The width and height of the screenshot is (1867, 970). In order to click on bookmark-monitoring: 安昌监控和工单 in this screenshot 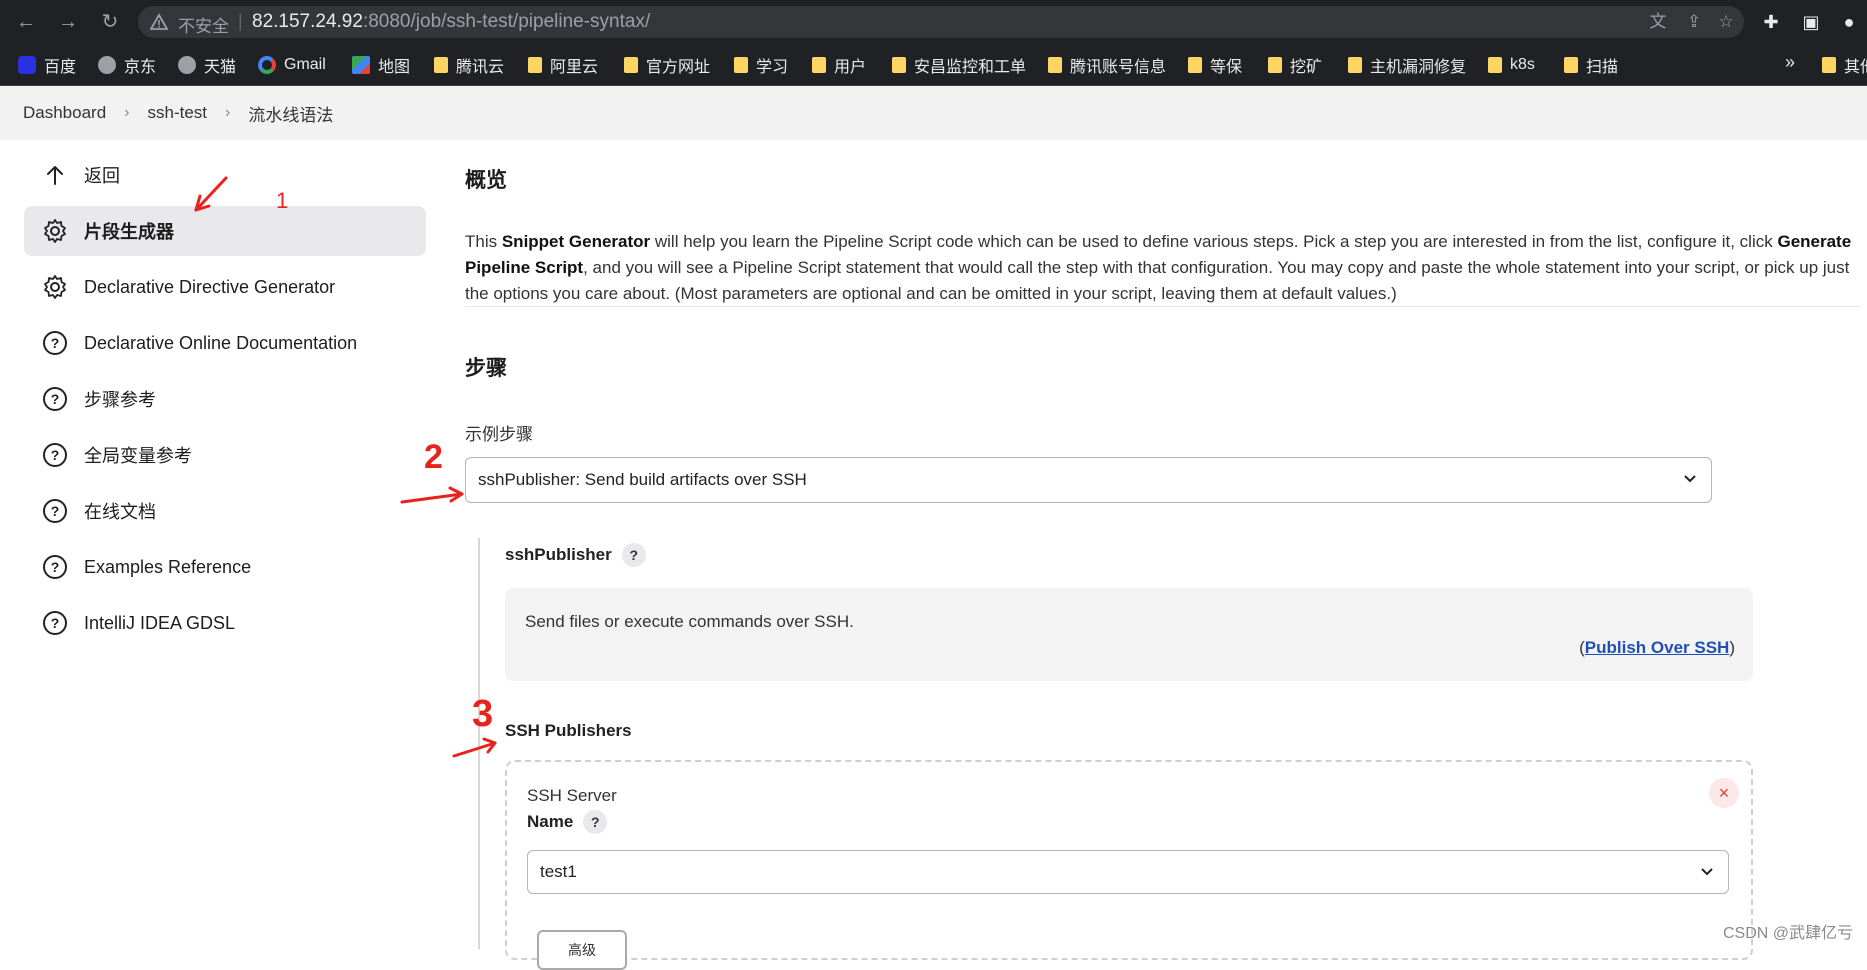, I will do `click(959, 65)`.